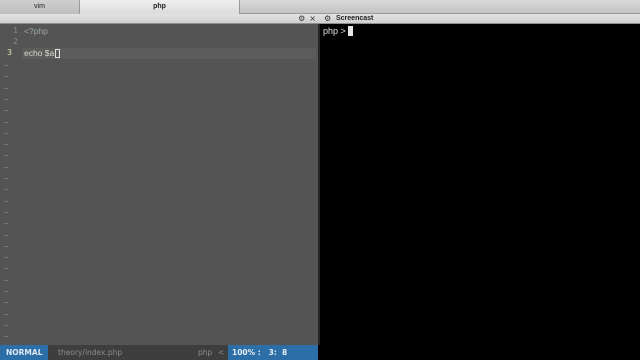 Image resolution: width=640 pixels, height=360 pixels. I want to click on editor-header-icons: ⚙ ×, so click(307, 19).